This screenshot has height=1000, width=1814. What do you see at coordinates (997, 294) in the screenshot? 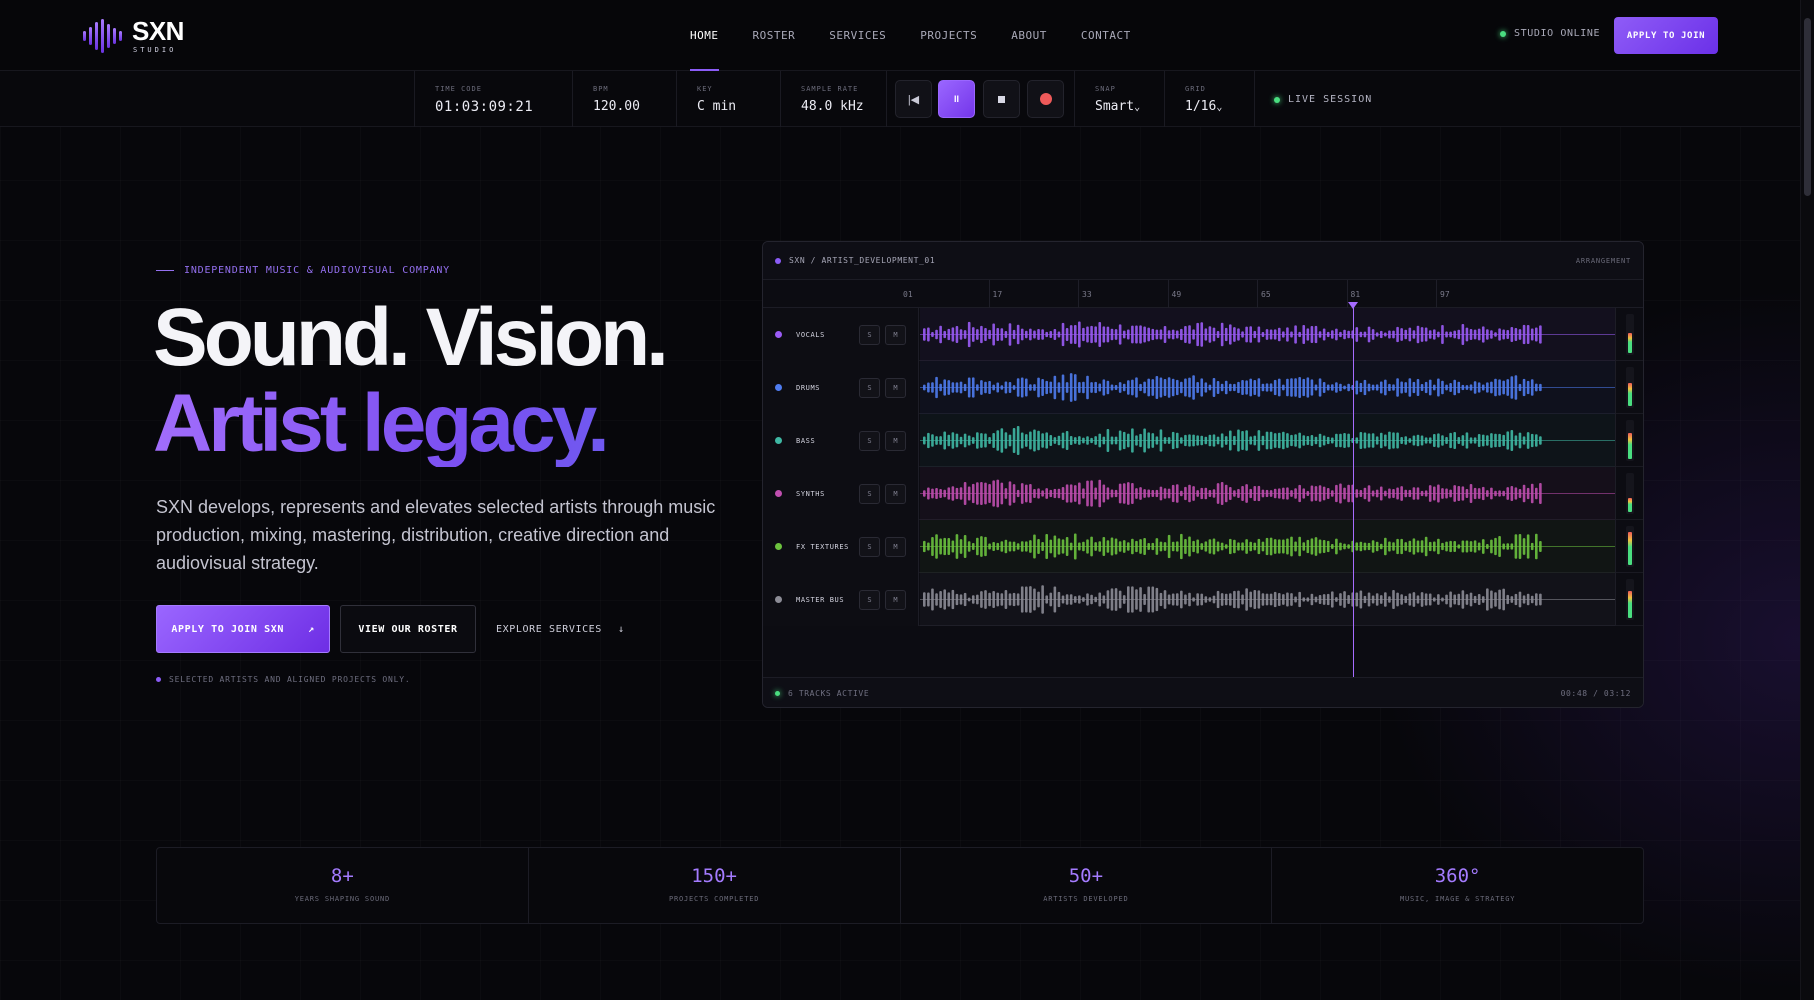
I see `ruler-bar-label: 17` at bounding box center [997, 294].